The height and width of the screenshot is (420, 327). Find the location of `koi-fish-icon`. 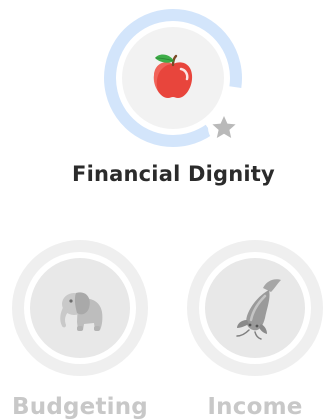

koi-fish-icon is located at coordinates (258, 309).